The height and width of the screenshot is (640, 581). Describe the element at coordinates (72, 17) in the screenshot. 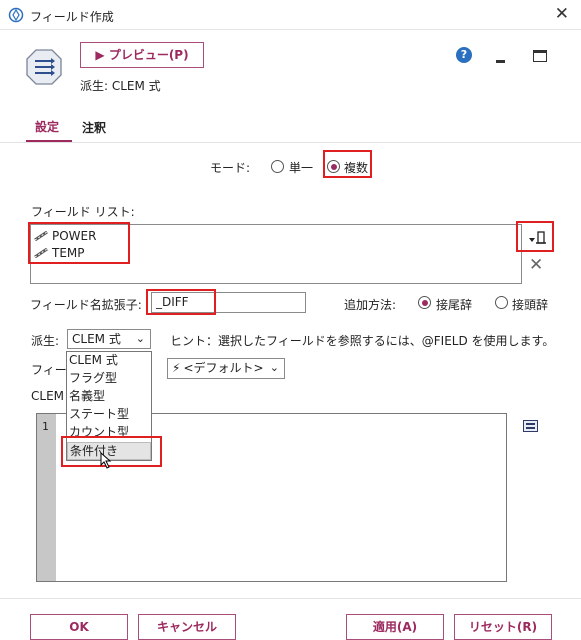

I see `window-title: フィールド作成` at that location.